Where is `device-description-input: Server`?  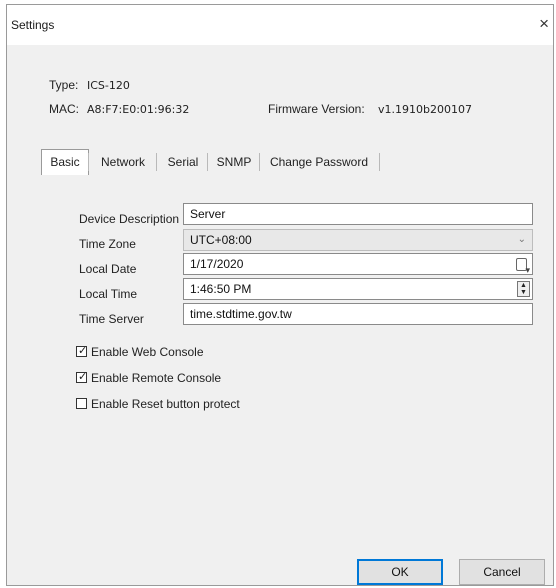 device-description-input: Server is located at coordinates (358, 214).